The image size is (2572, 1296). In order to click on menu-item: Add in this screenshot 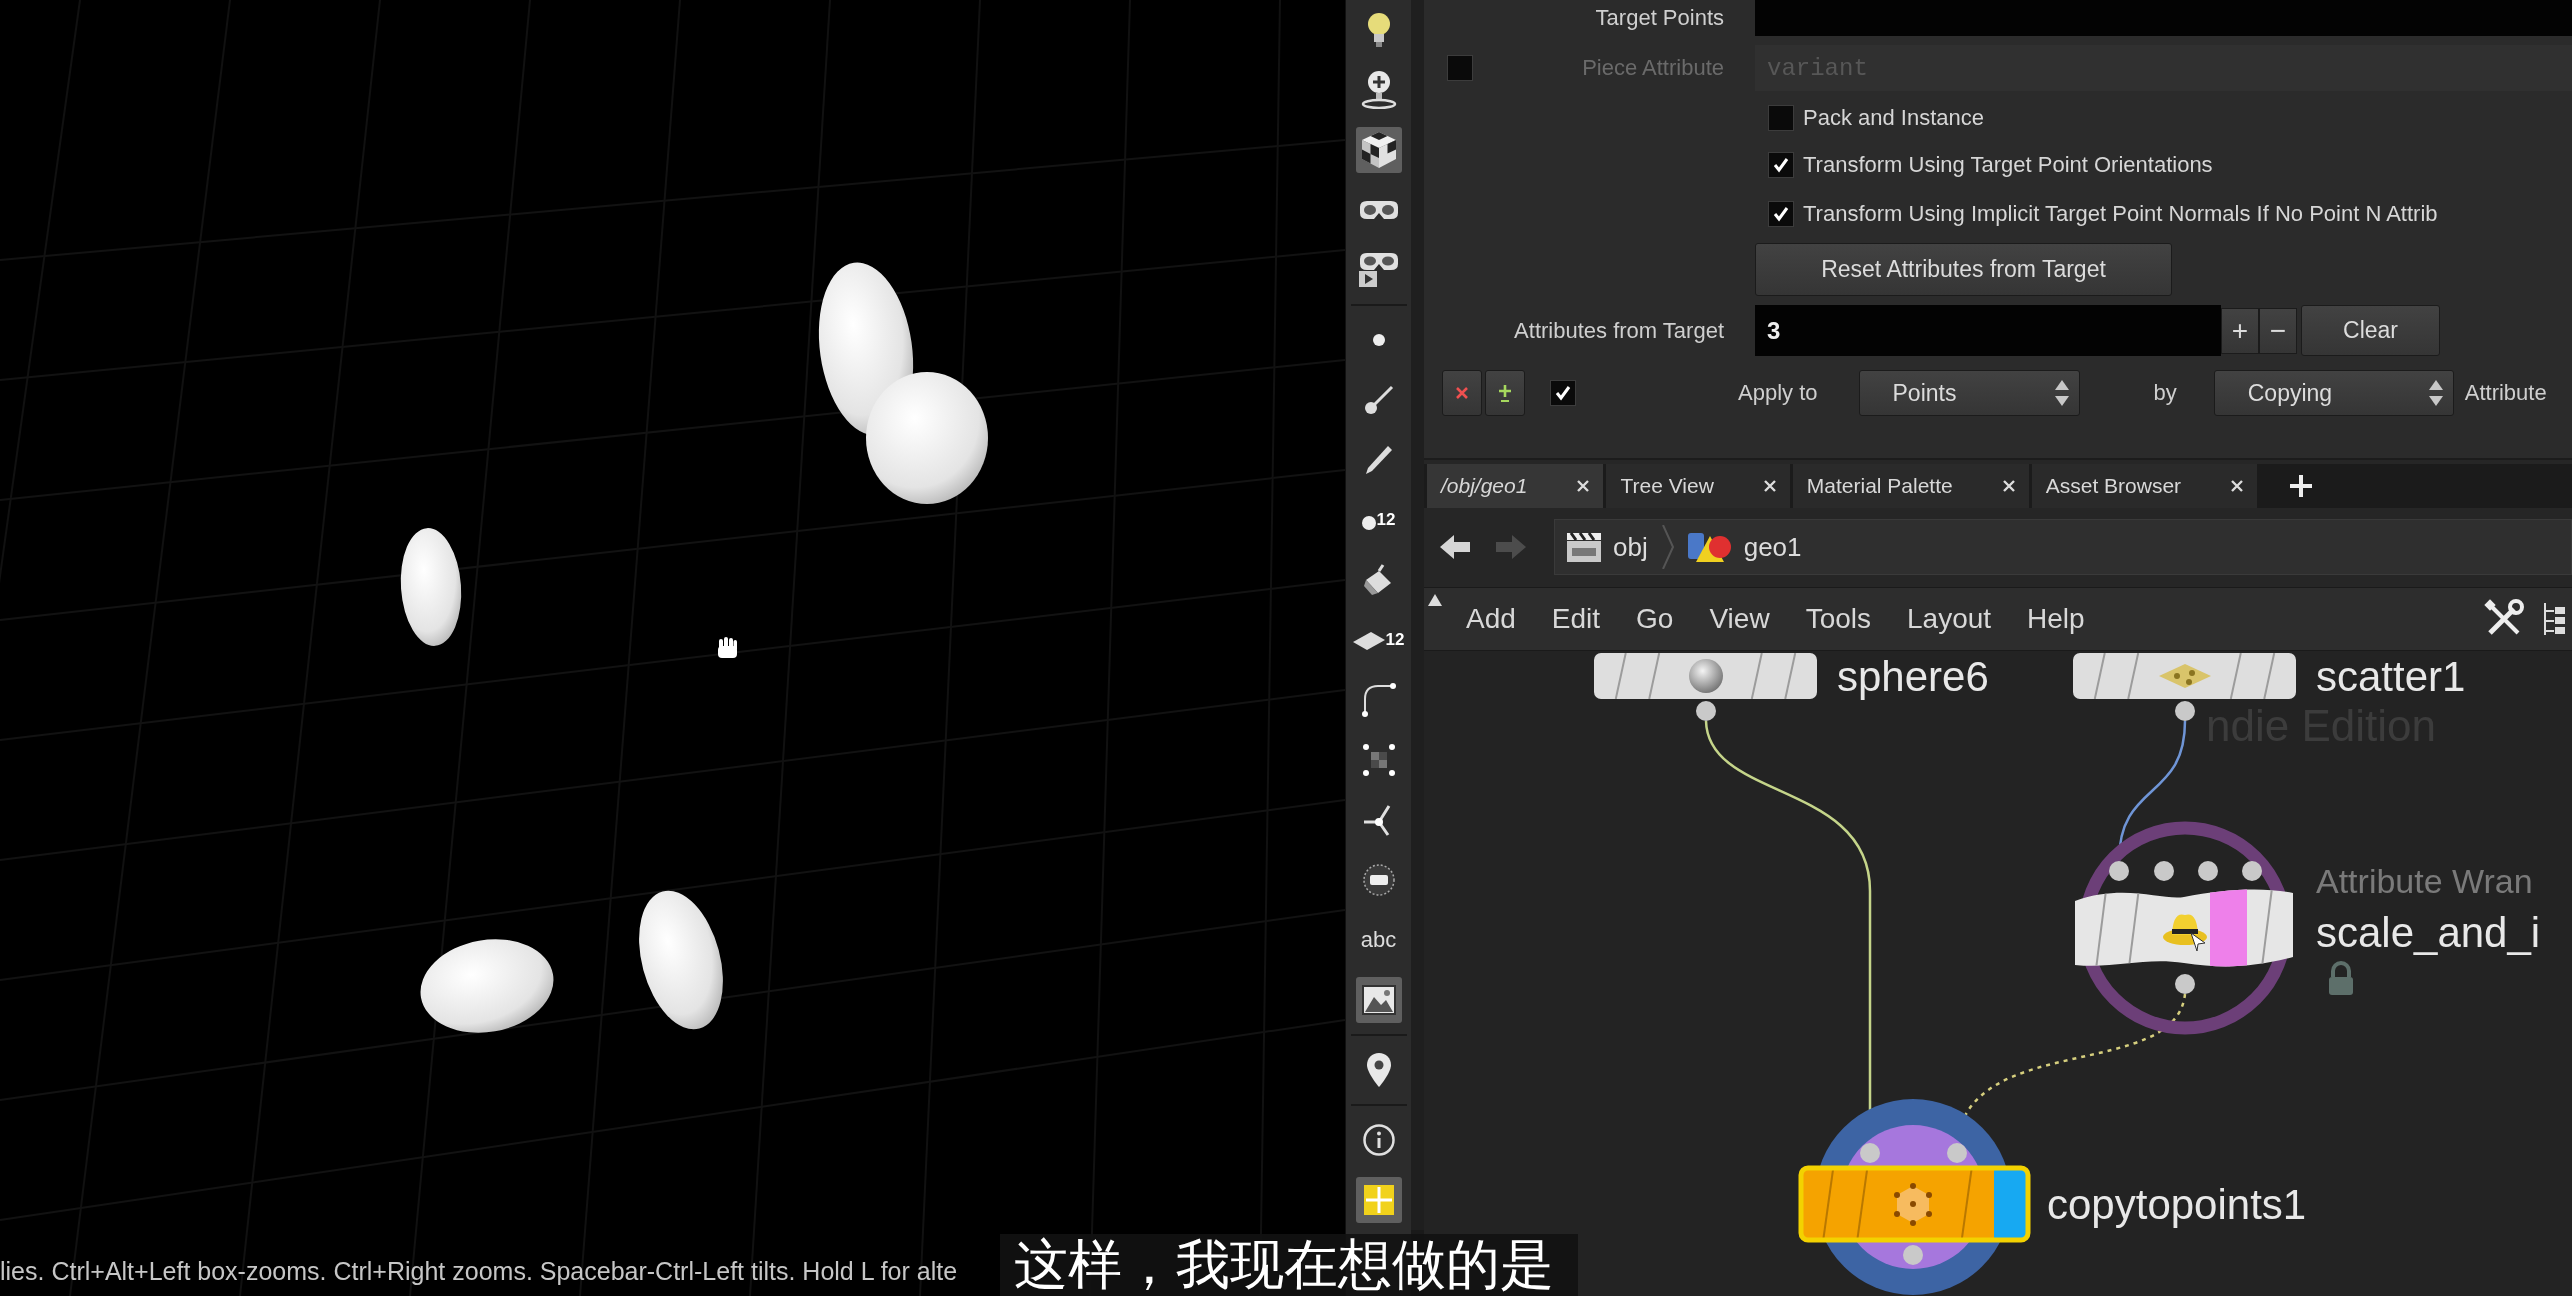, I will do `click(1491, 619)`.